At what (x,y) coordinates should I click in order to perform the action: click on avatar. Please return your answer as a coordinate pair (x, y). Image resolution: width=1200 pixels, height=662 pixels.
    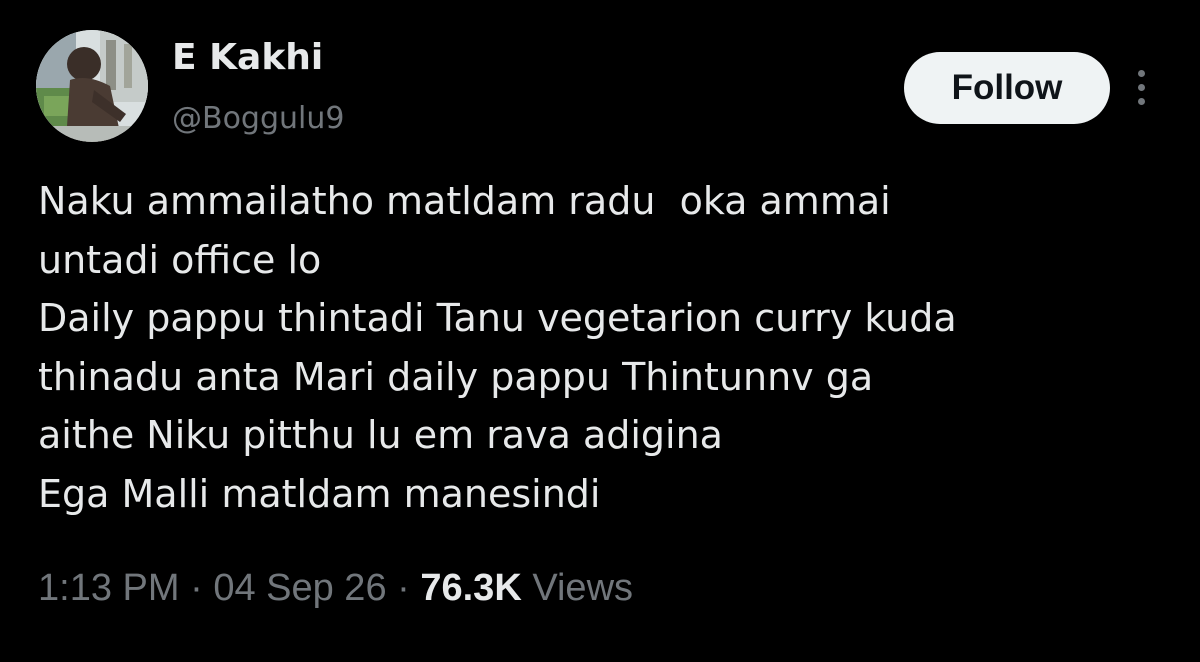
    Looking at the image, I should click on (92, 86).